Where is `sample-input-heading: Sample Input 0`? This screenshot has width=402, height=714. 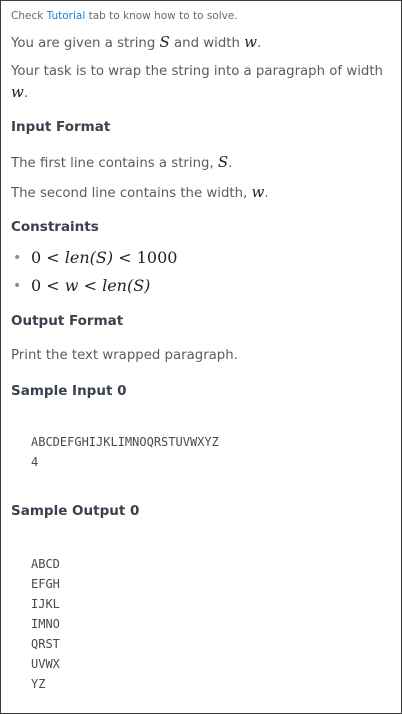 sample-input-heading: Sample Input 0 is located at coordinates (69, 391).